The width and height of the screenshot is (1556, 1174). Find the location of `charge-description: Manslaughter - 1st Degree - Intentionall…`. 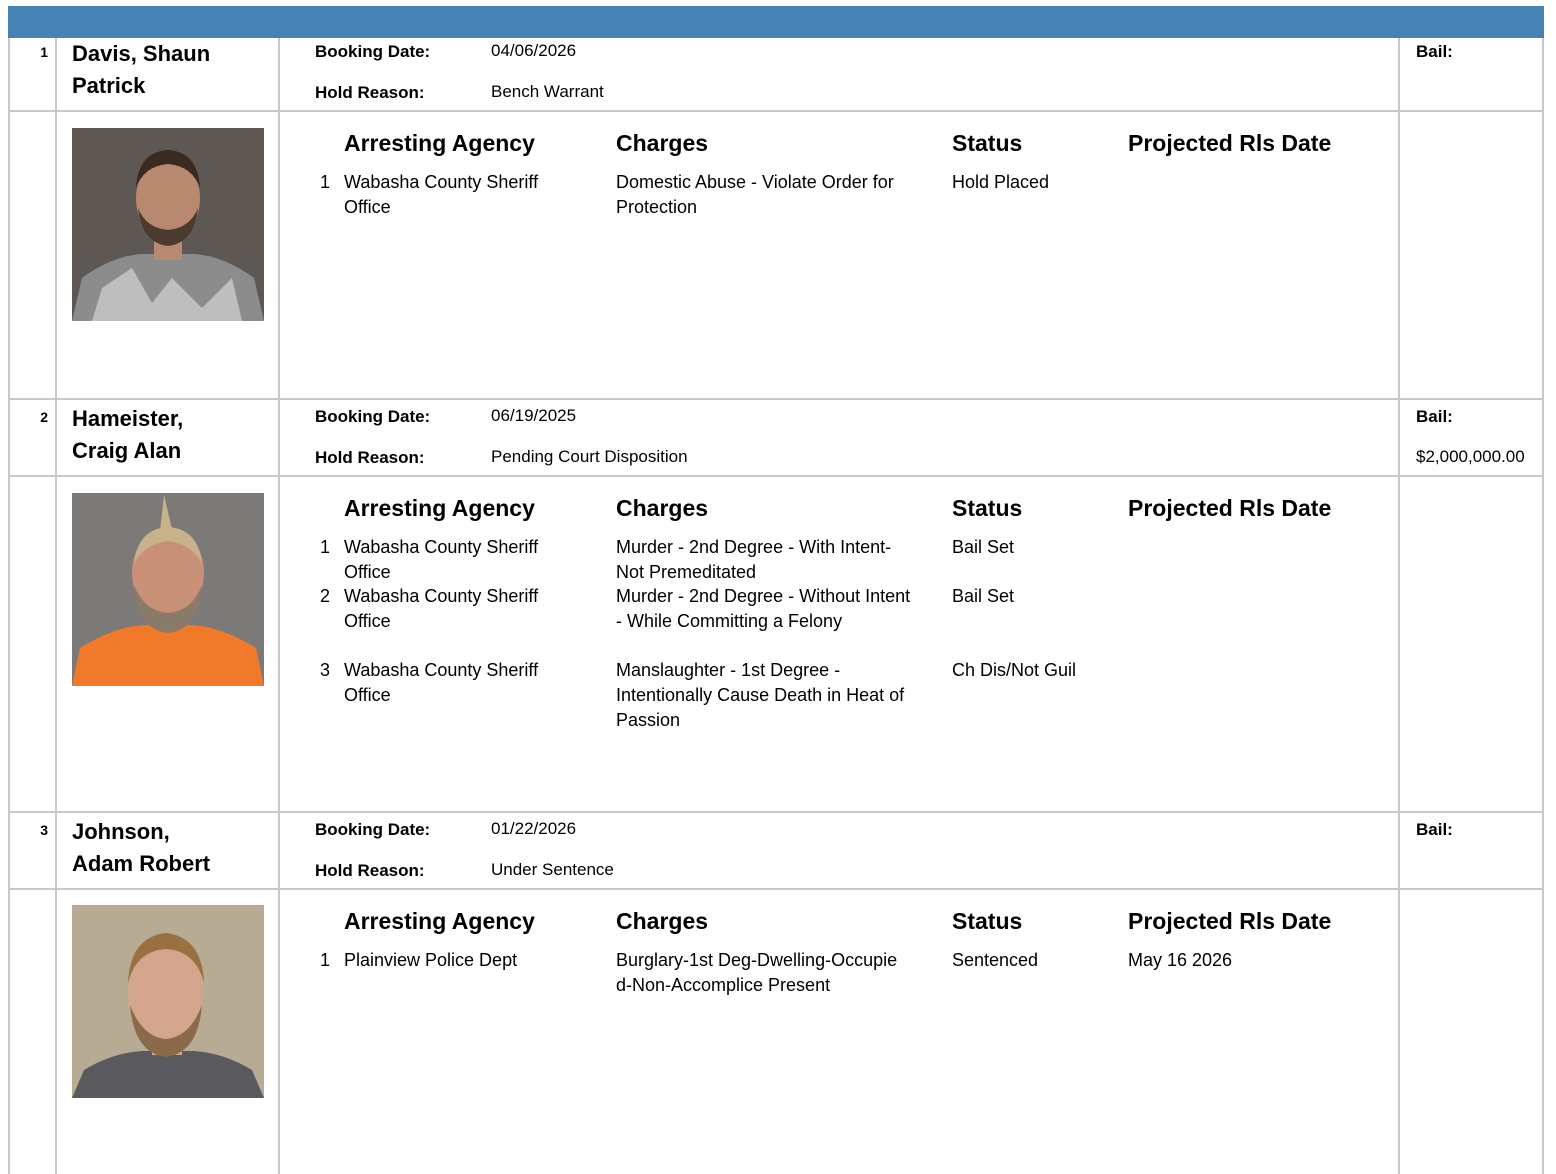

charge-description: Manslaughter - 1st Degree - Intentionall… is located at coordinates (760, 695).